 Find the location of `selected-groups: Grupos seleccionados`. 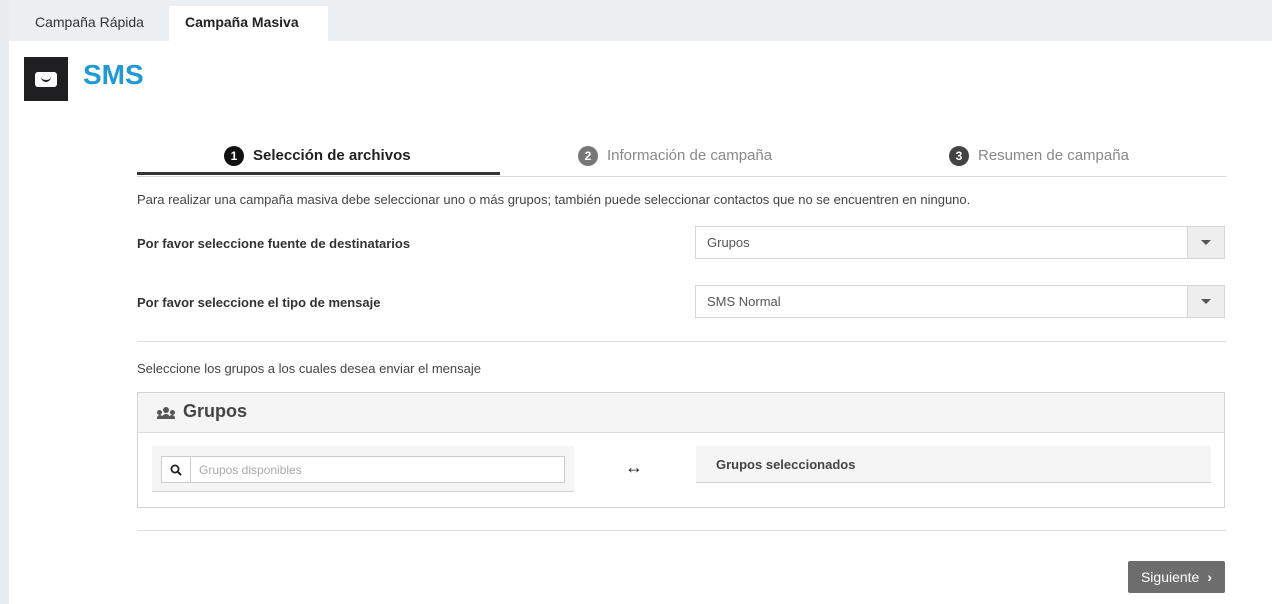

selected-groups: Grupos seleccionados is located at coordinates (953, 464).